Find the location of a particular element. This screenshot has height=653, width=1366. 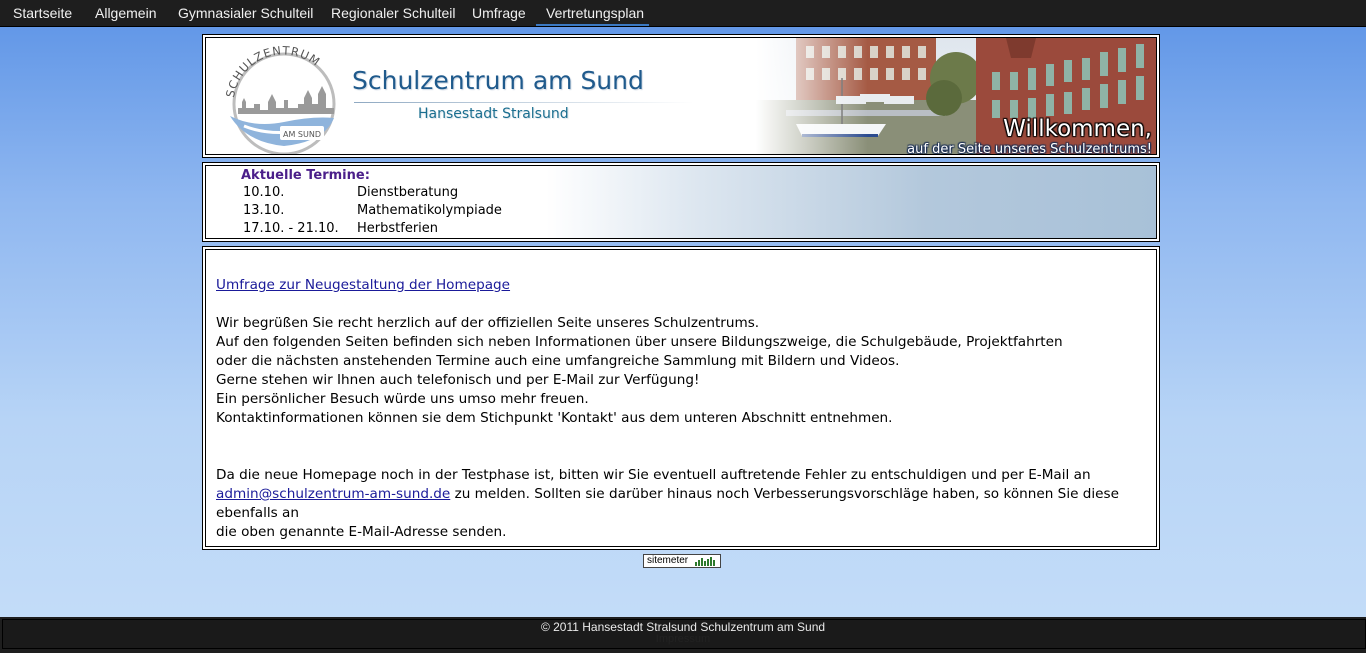

termine-event: Herbstferien is located at coordinates (398, 228).